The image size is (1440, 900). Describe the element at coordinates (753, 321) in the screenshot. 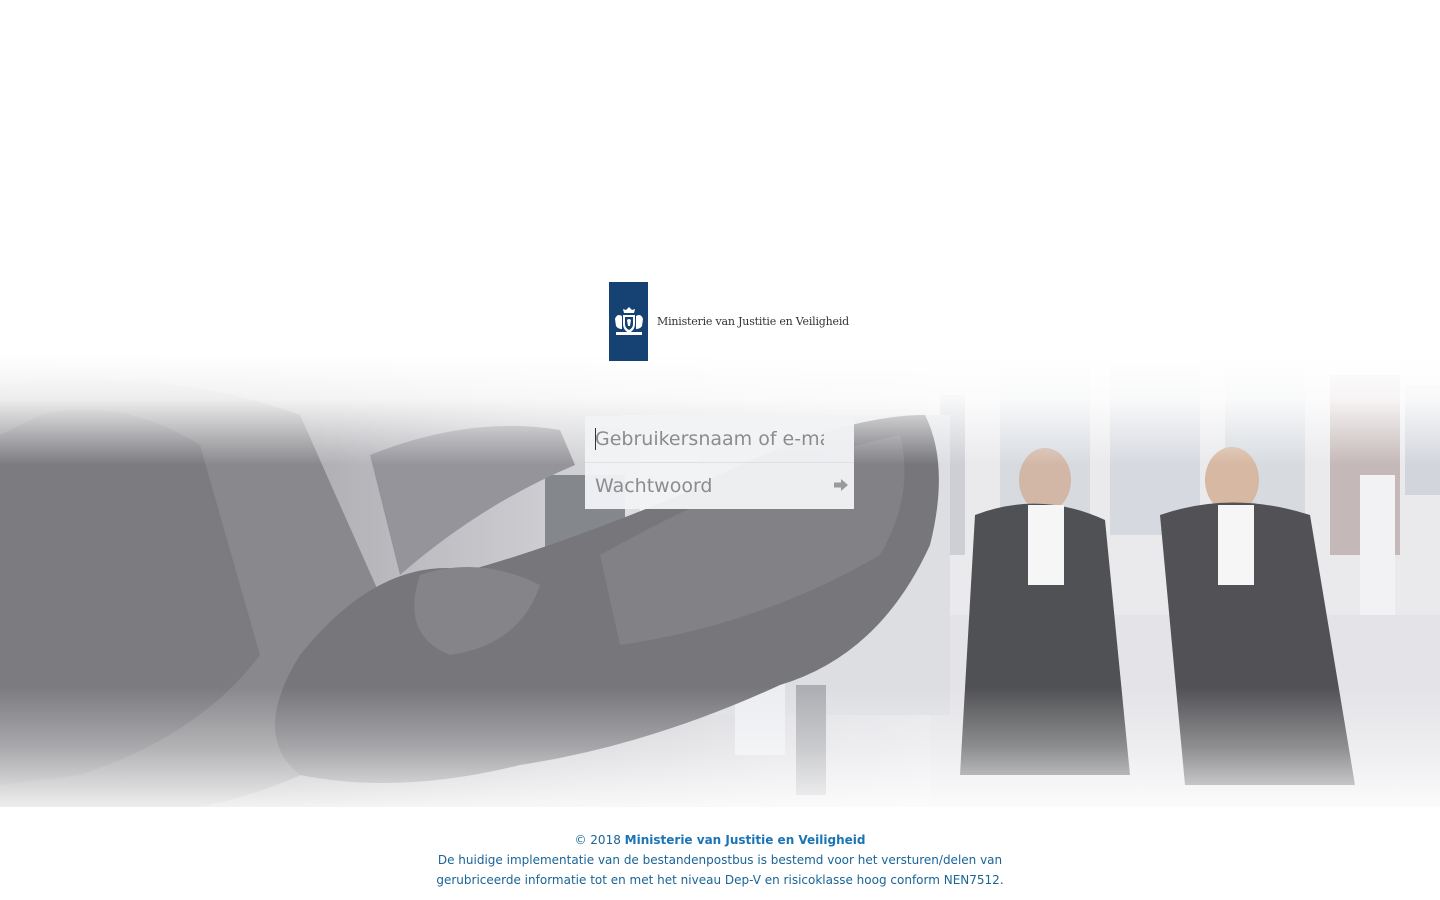

I see `ministry-name: Ministerie van Justitie en Veiligheid` at that location.